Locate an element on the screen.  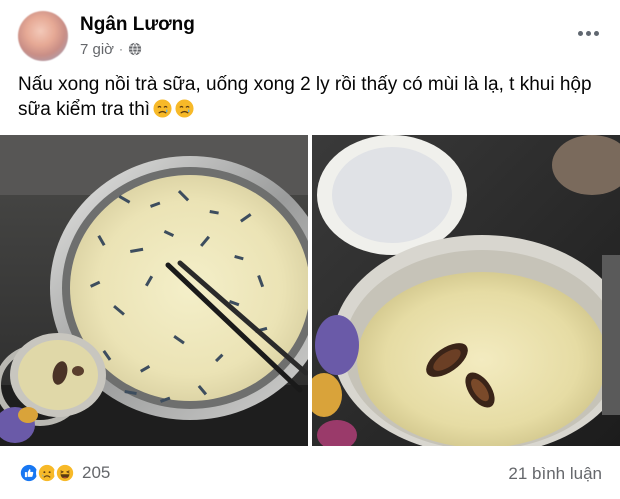
more-options-icon is located at coordinates (588, 33).